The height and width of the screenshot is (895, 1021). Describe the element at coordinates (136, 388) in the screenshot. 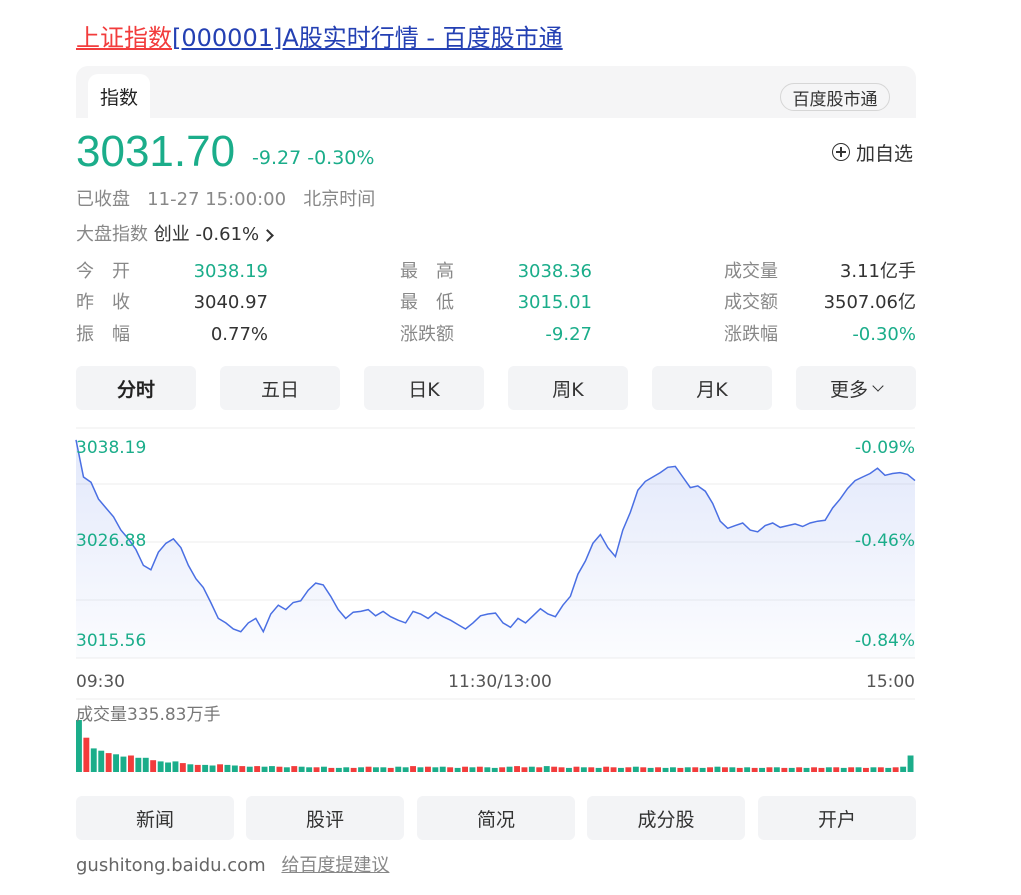

I see `tab-intraday: 分时` at that location.